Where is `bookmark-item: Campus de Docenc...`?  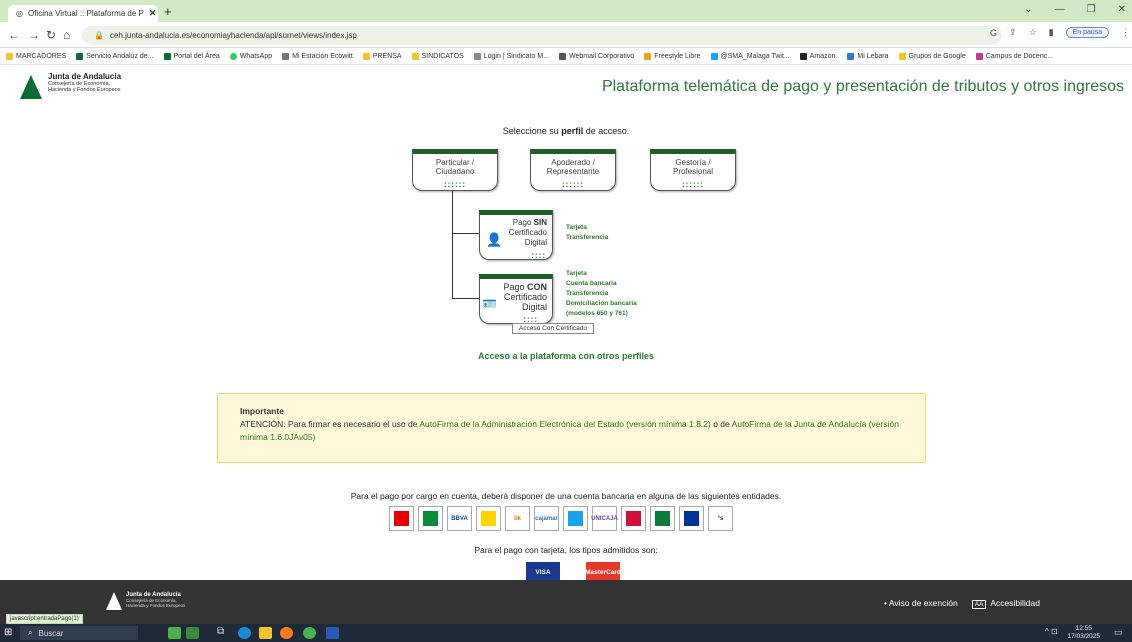
bookmark-item: Campus de Docenc... is located at coordinates (1014, 56).